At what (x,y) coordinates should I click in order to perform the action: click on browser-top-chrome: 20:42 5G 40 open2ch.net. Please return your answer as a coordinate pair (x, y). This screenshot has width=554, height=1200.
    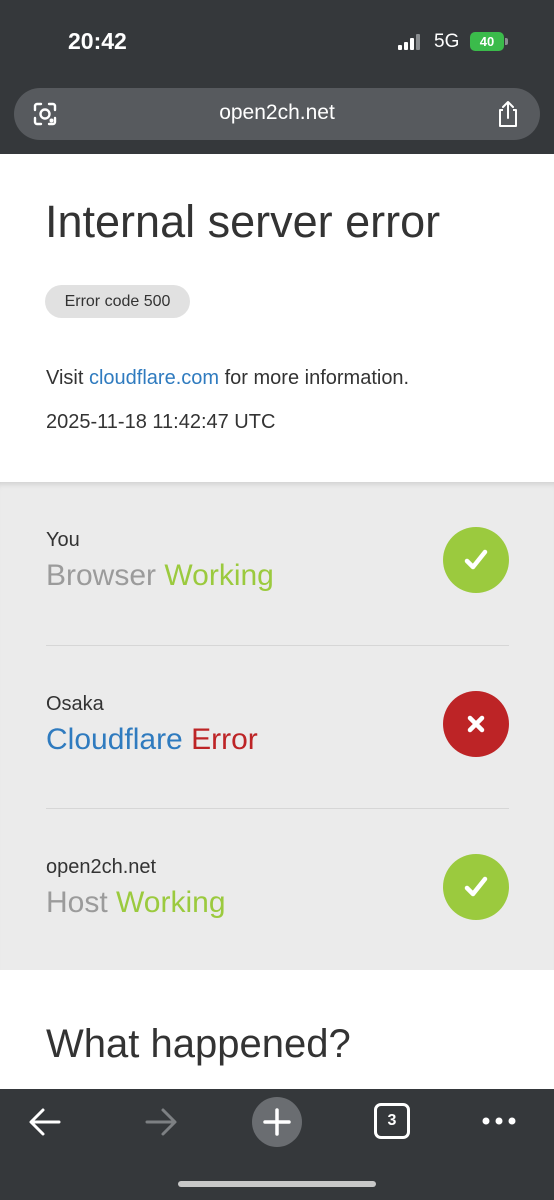
    Looking at the image, I should click on (277, 77).